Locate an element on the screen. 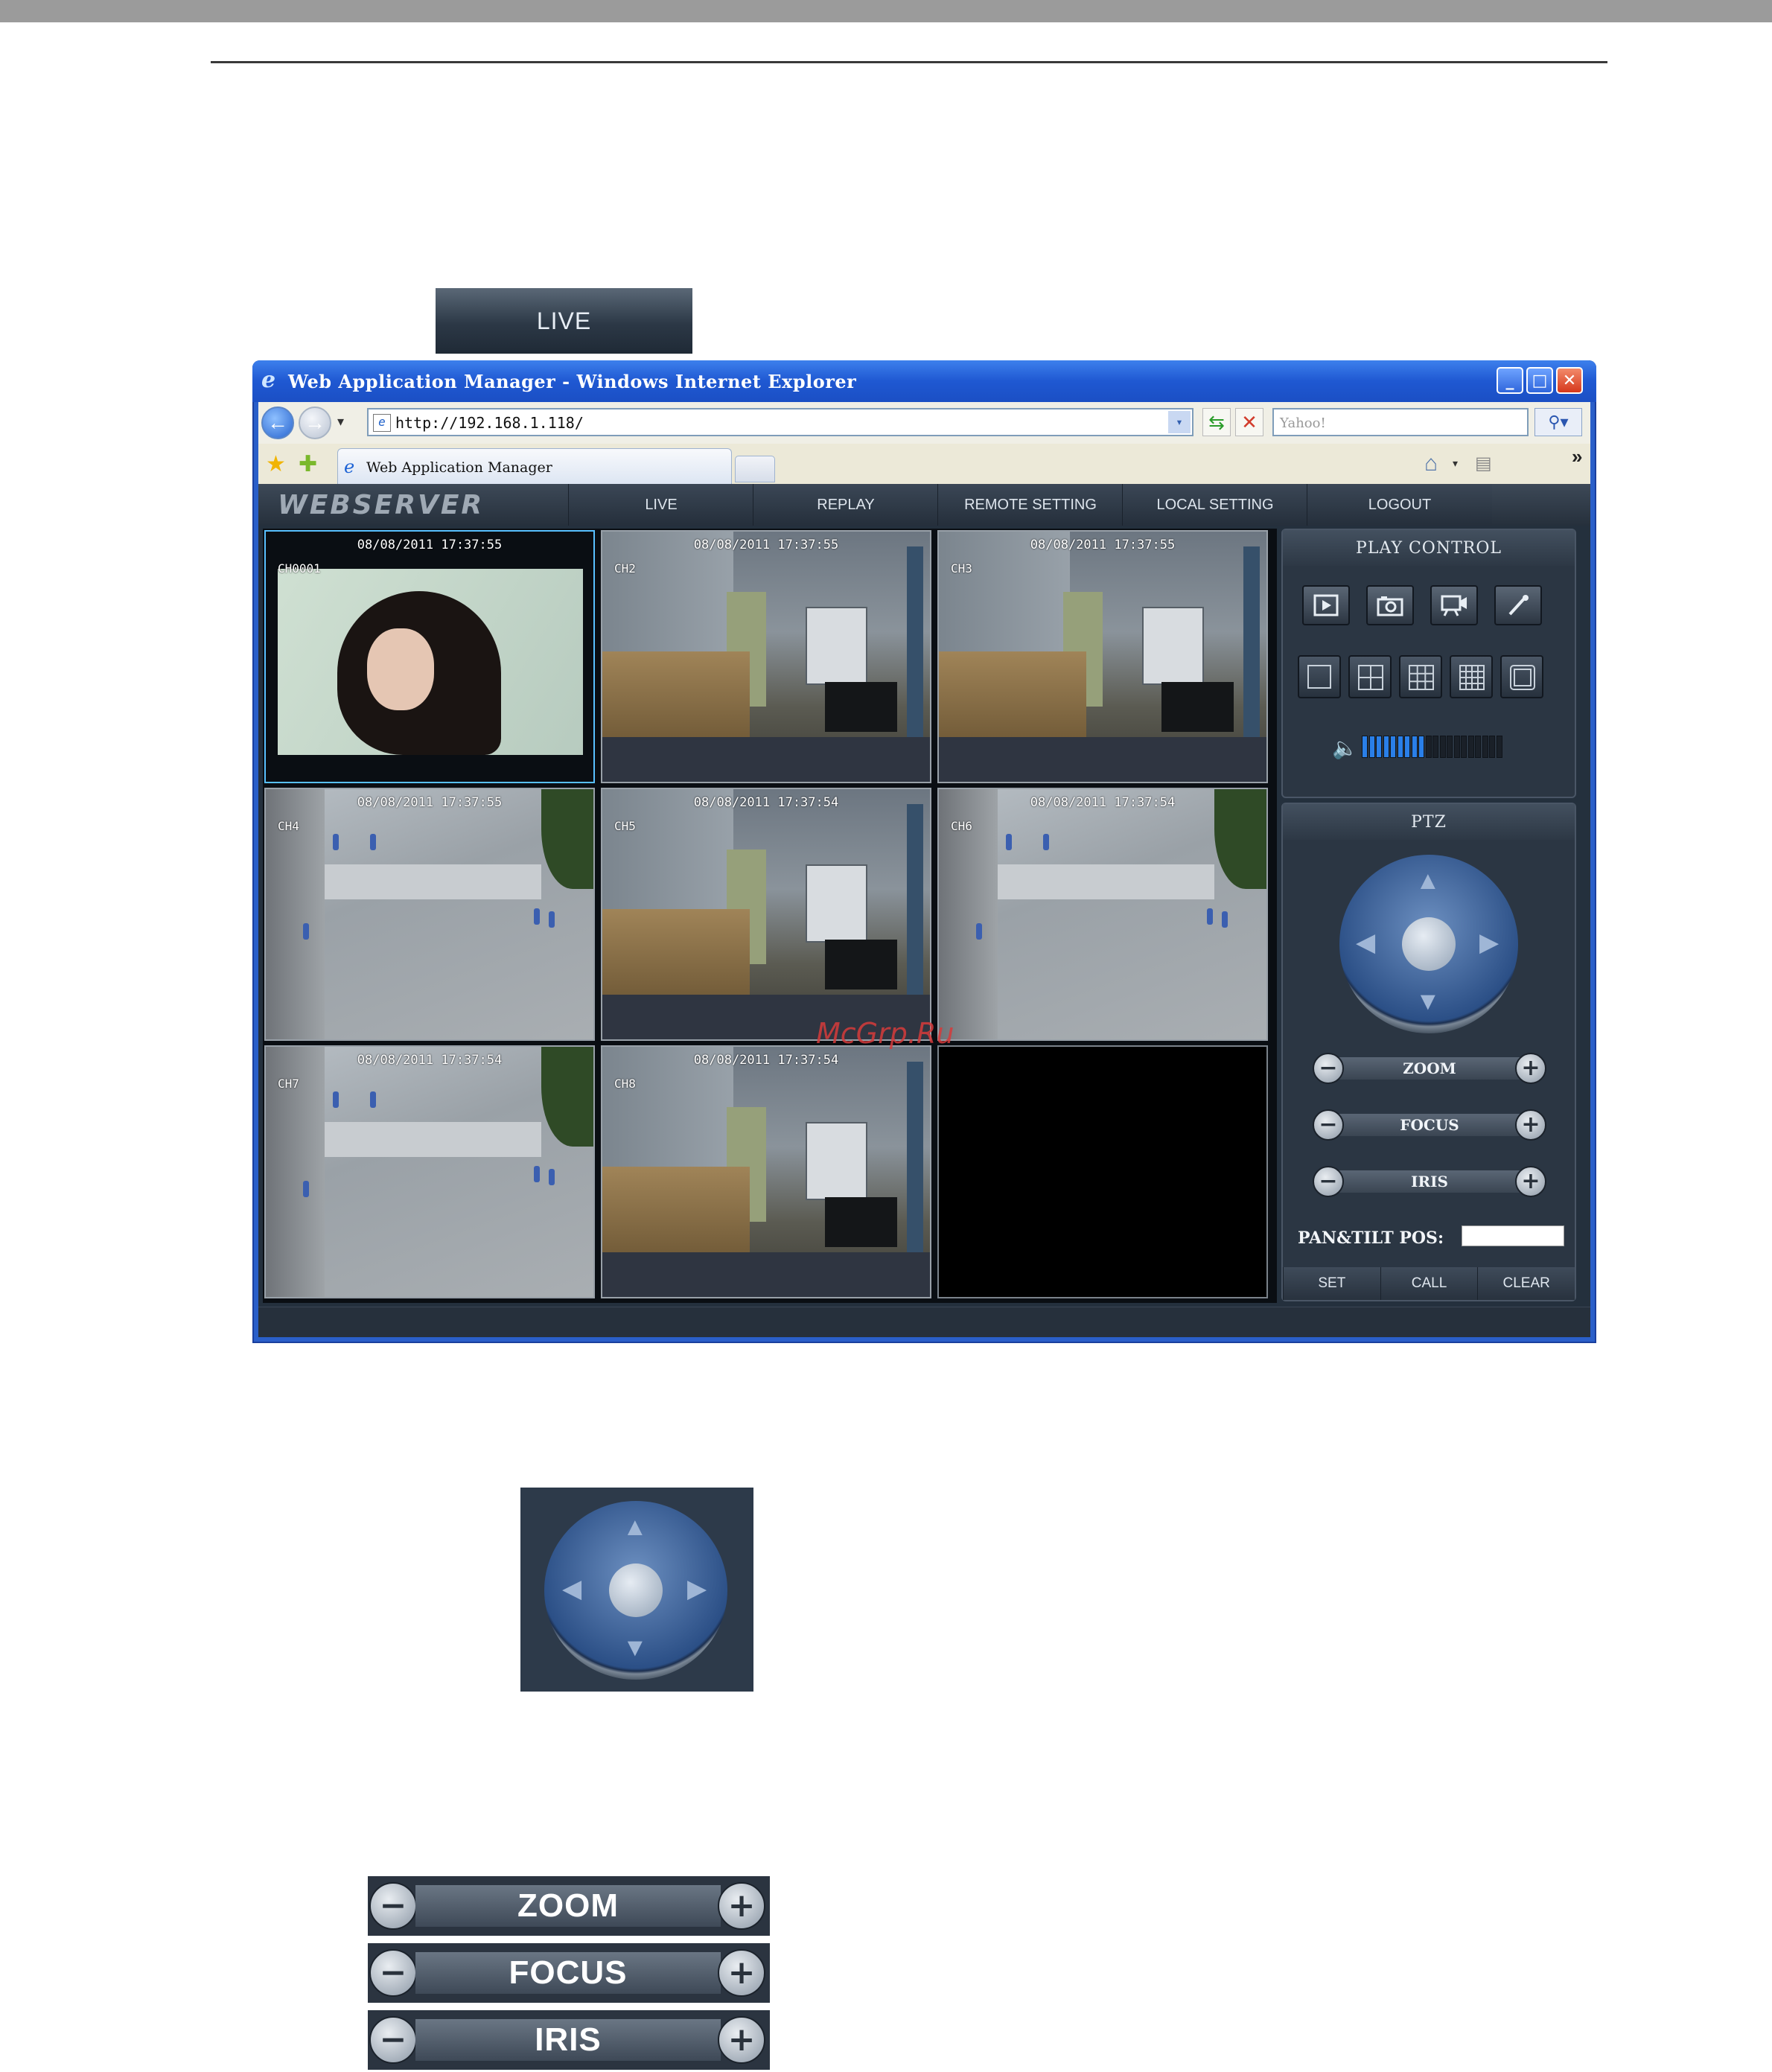 This screenshot has width=1772, height=2072. search-button: ⚲▾ is located at coordinates (1558, 422).